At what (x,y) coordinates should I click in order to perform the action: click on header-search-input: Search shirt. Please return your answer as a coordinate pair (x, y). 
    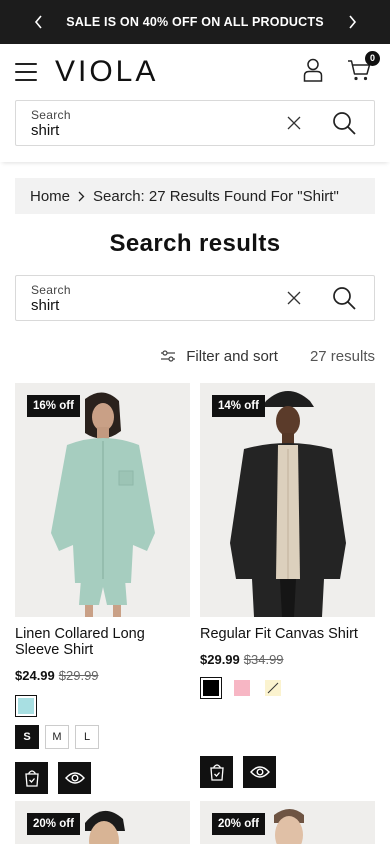
    Looking at the image, I should click on (145, 123).